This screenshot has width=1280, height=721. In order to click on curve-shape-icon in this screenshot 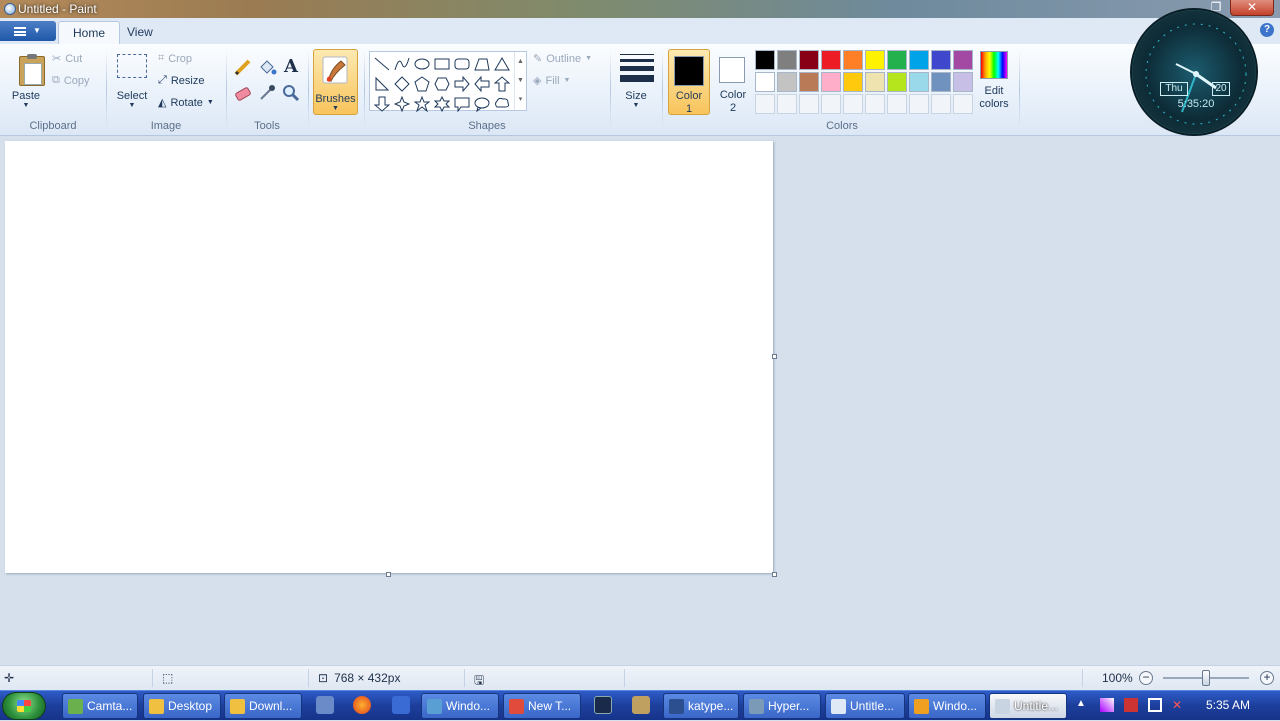, I will do `click(402, 64)`.